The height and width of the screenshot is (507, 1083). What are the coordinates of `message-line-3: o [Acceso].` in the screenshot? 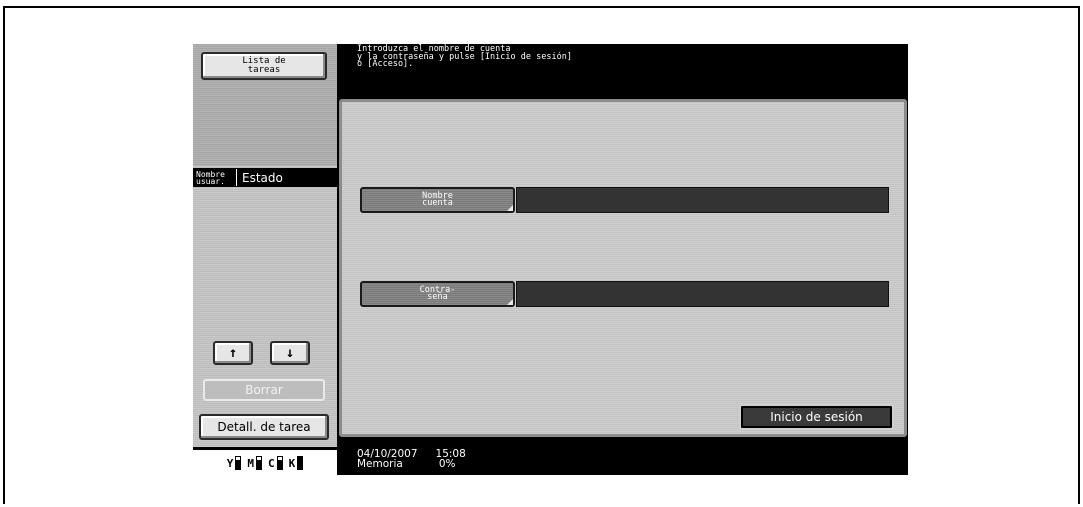 It's located at (385, 64).